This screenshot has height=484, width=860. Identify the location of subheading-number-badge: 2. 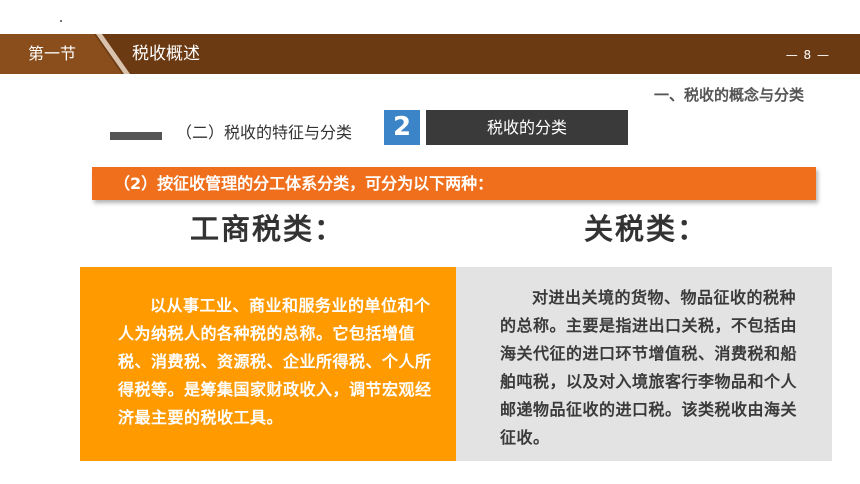
(402, 127).